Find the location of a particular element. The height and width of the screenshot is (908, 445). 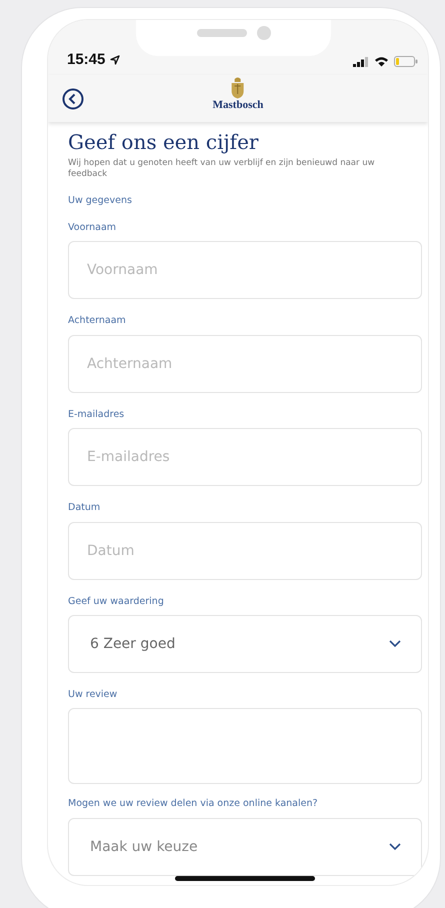

dropdown-field: 6 Zeer goed is located at coordinates (245, 643).